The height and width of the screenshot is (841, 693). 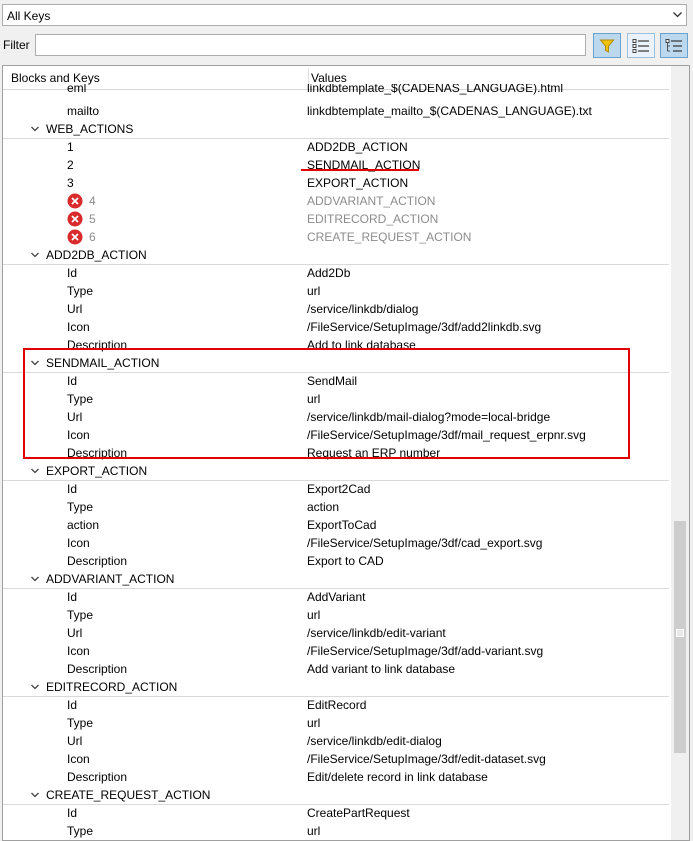 I want to click on keyset-dropdown: All Keys, so click(x=344, y=15).